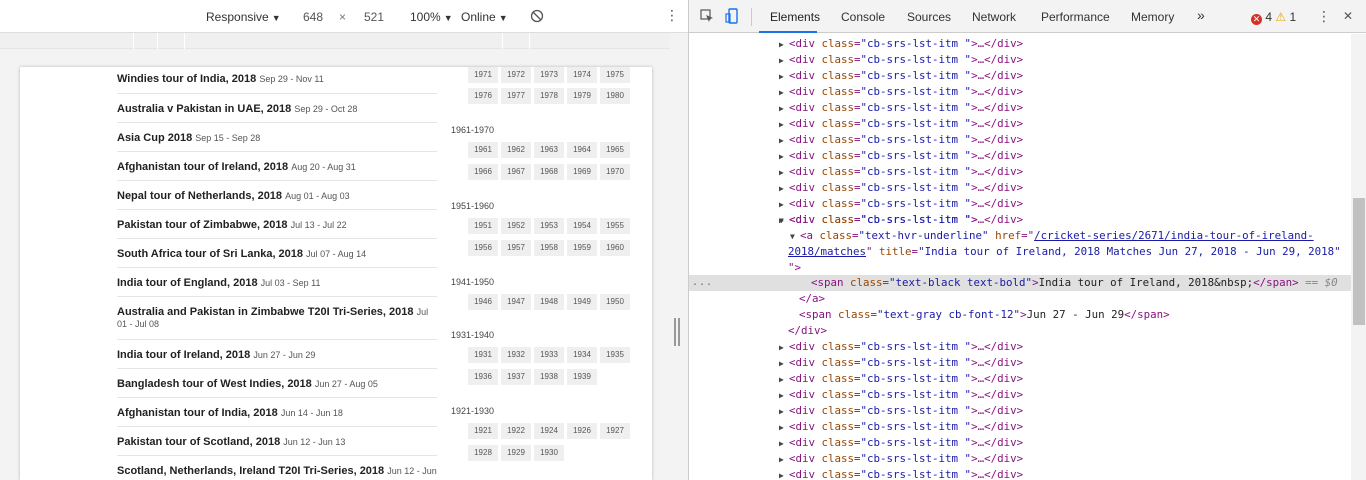 The width and height of the screenshot is (1366, 480). Describe the element at coordinates (516, 75) in the screenshot. I see `year-chip: 1972` at that location.